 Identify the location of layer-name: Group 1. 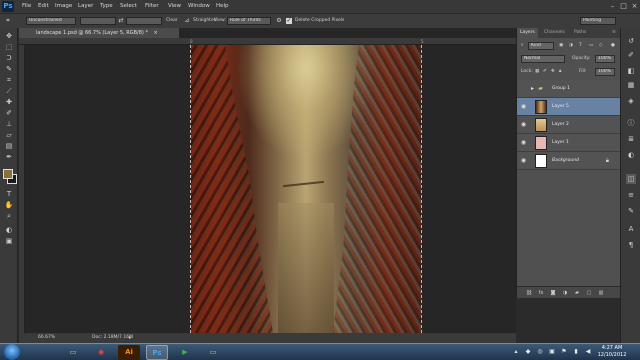
(561, 88).